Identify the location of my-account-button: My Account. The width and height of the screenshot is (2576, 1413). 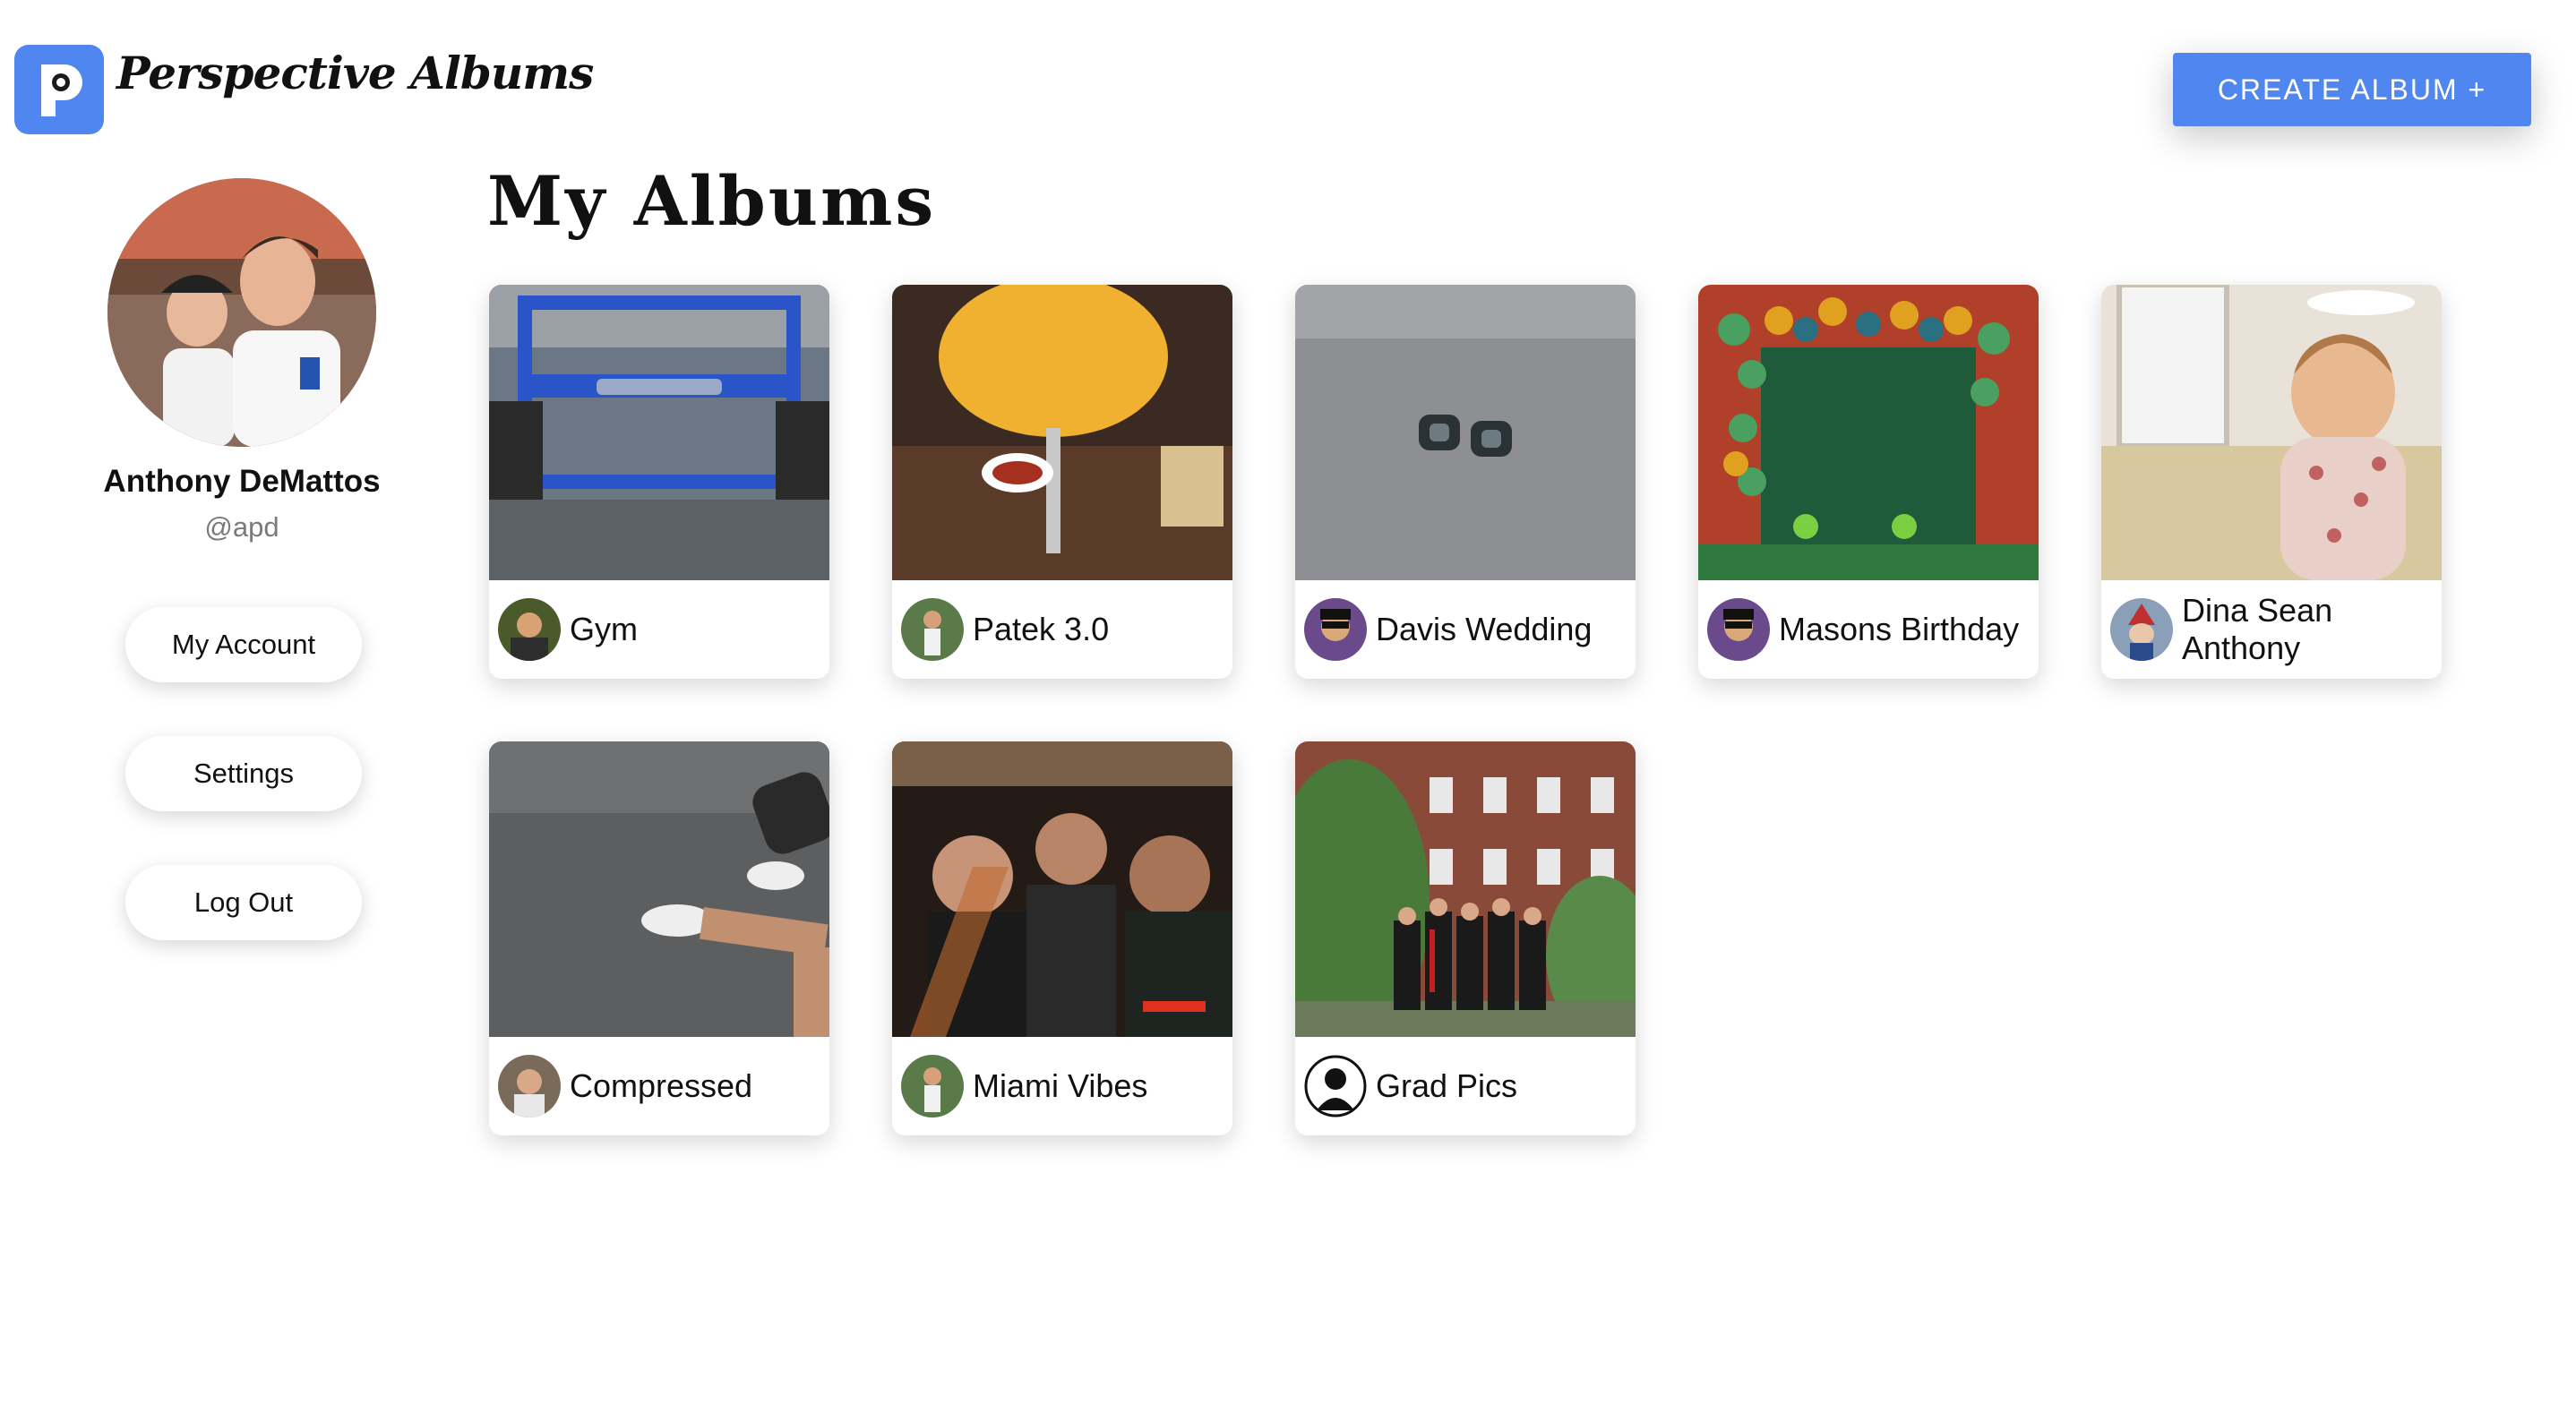
(243, 644).